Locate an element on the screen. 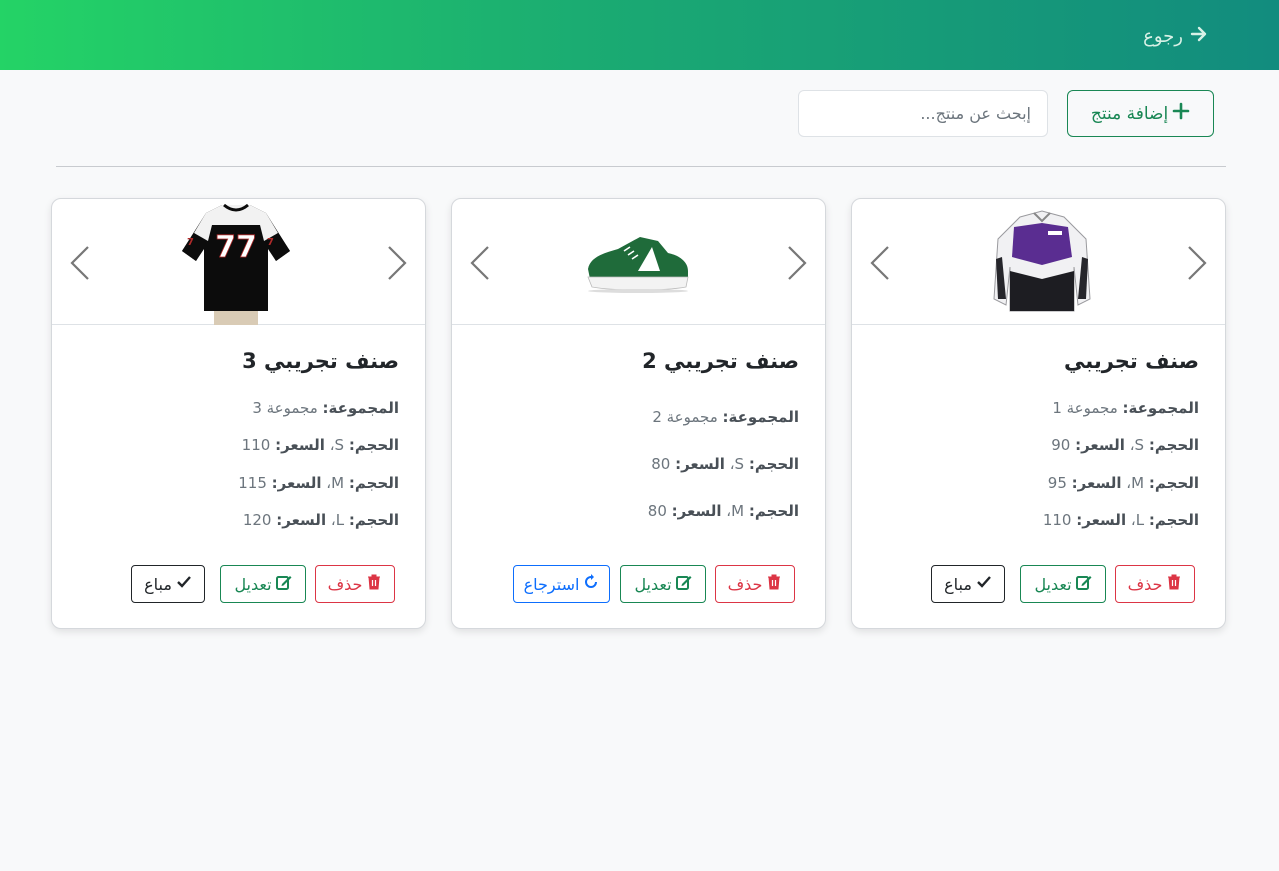 This screenshot has height=871, width=1279. add-product-label: إضافة منتج is located at coordinates (1129, 113).